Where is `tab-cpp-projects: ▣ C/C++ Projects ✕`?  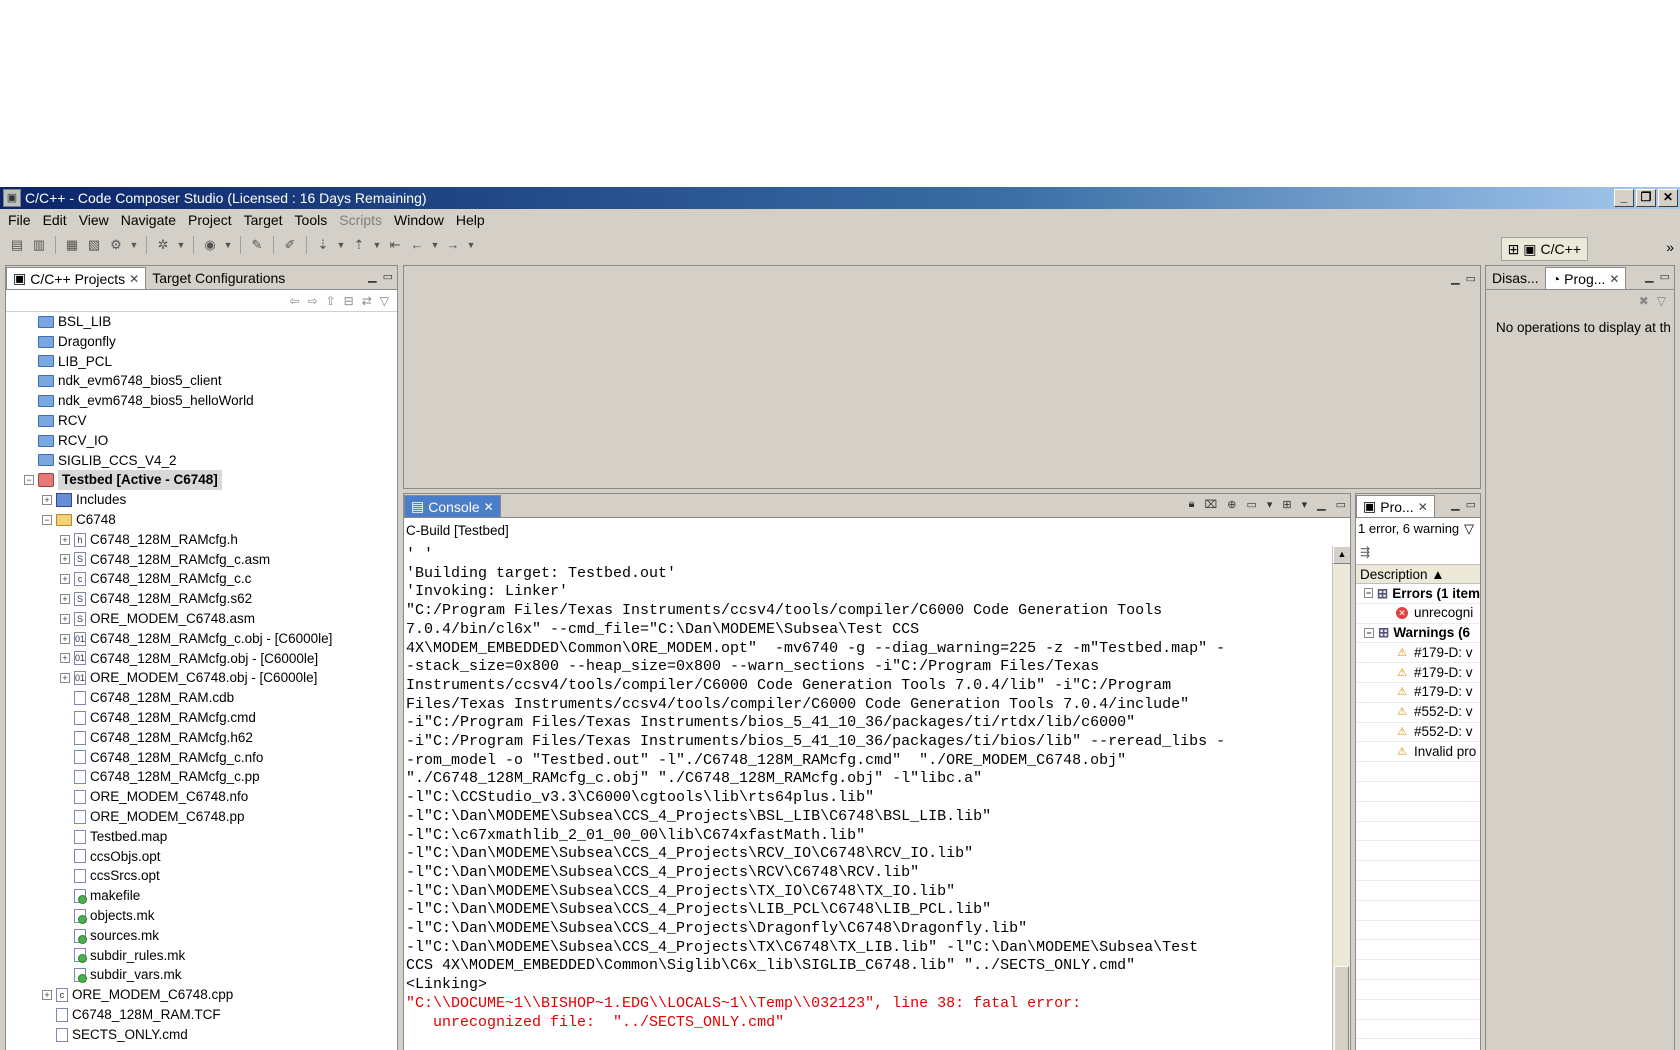 tab-cpp-projects: ▣ C/C++ Projects ✕ is located at coordinates (76, 278).